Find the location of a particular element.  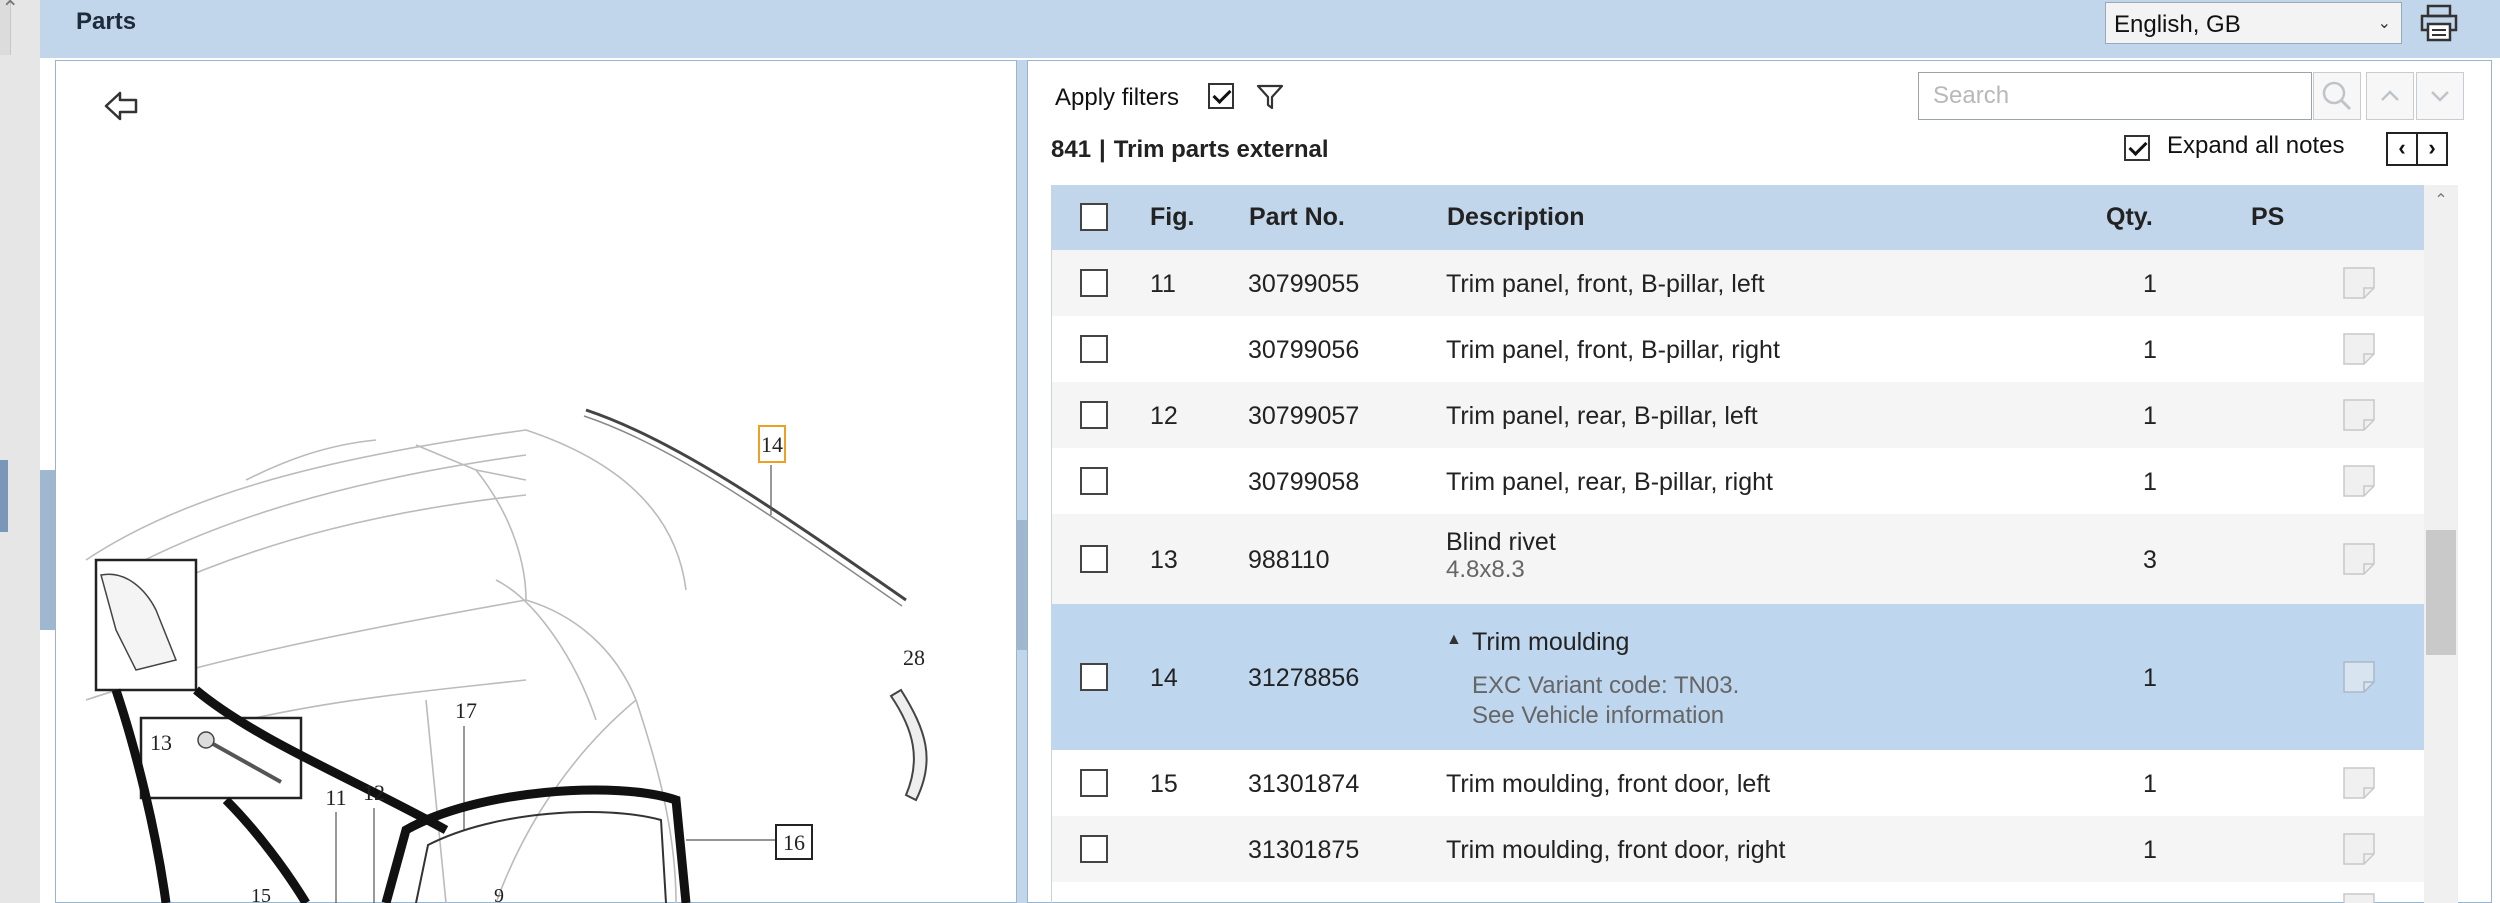

back-arrow-icon is located at coordinates (122, 106).